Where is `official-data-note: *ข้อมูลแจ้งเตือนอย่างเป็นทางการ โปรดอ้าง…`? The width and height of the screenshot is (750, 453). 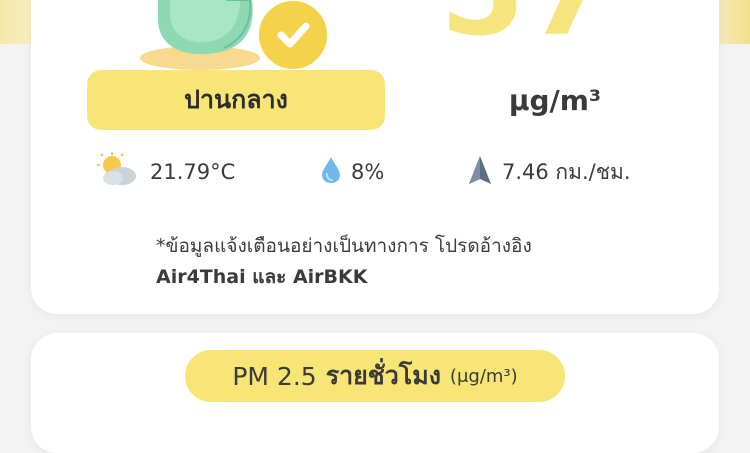 official-data-note: *ข้อมูลแจ้งเตือนอย่างเป็นทางการ โปรดอ้าง… is located at coordinates (416, 262).